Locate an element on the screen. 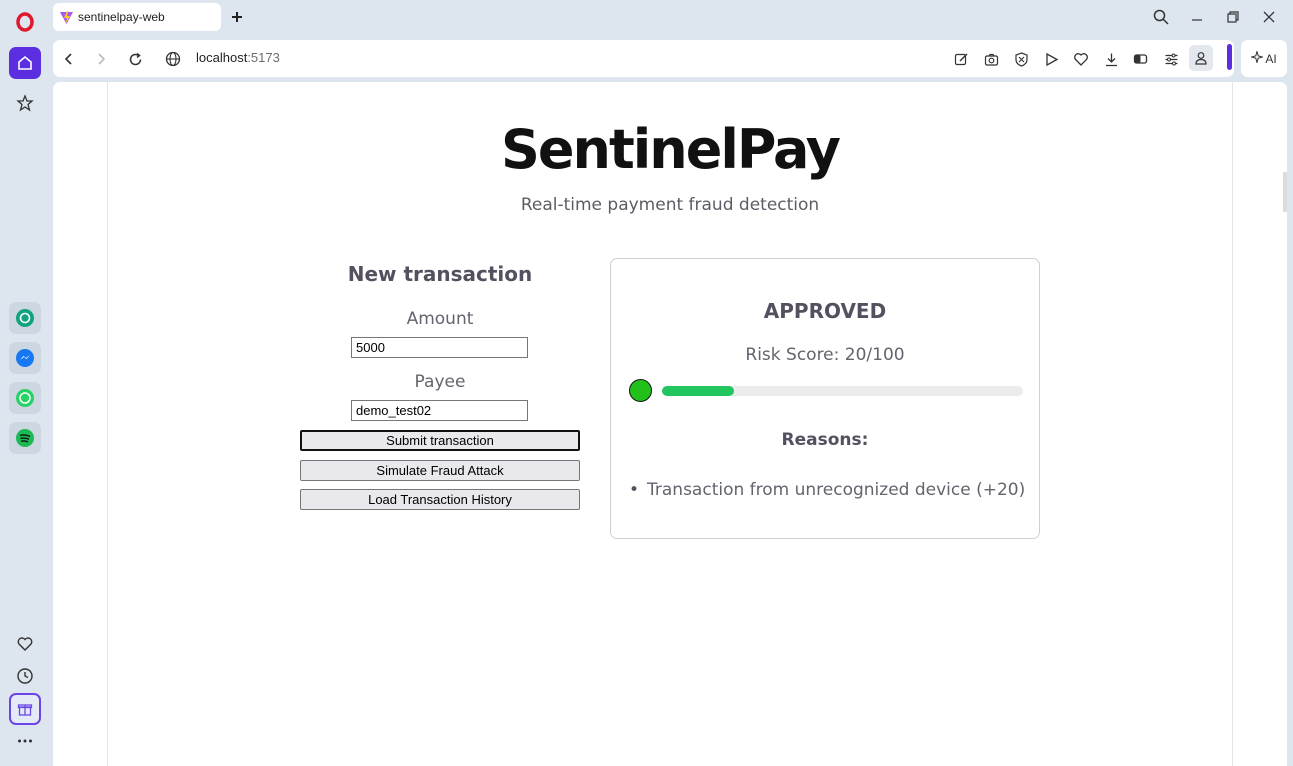 The image size is (1293, 766). app-subtitle: Real-time payment fraud detection is located at coordinates (670, 205).